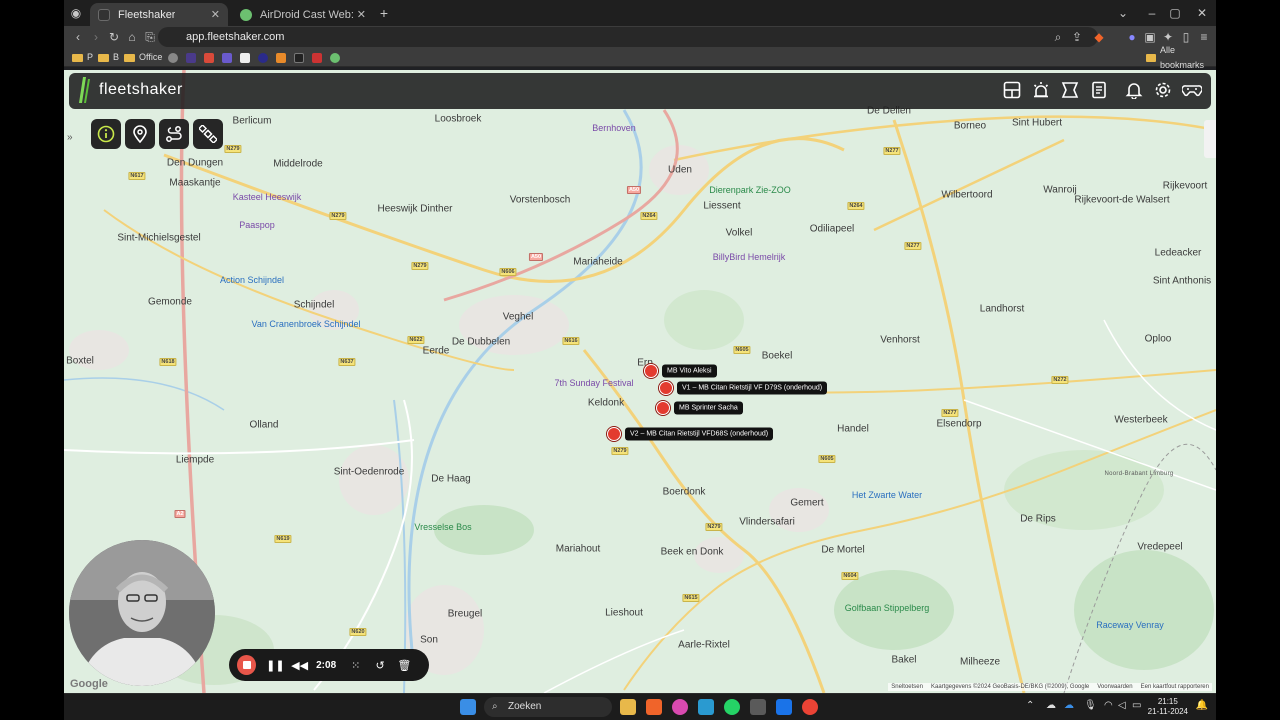 The height and width of the screenshot is (720, 1280). I want to click on bookmark-red-icon, so click(318, 57).